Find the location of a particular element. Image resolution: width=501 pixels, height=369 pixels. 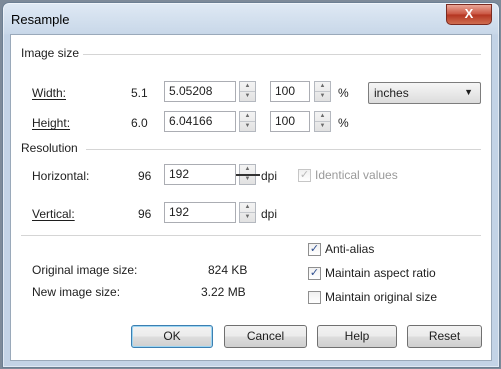

units-dropdown: inches ▼ is located at coordinates (424, 93).